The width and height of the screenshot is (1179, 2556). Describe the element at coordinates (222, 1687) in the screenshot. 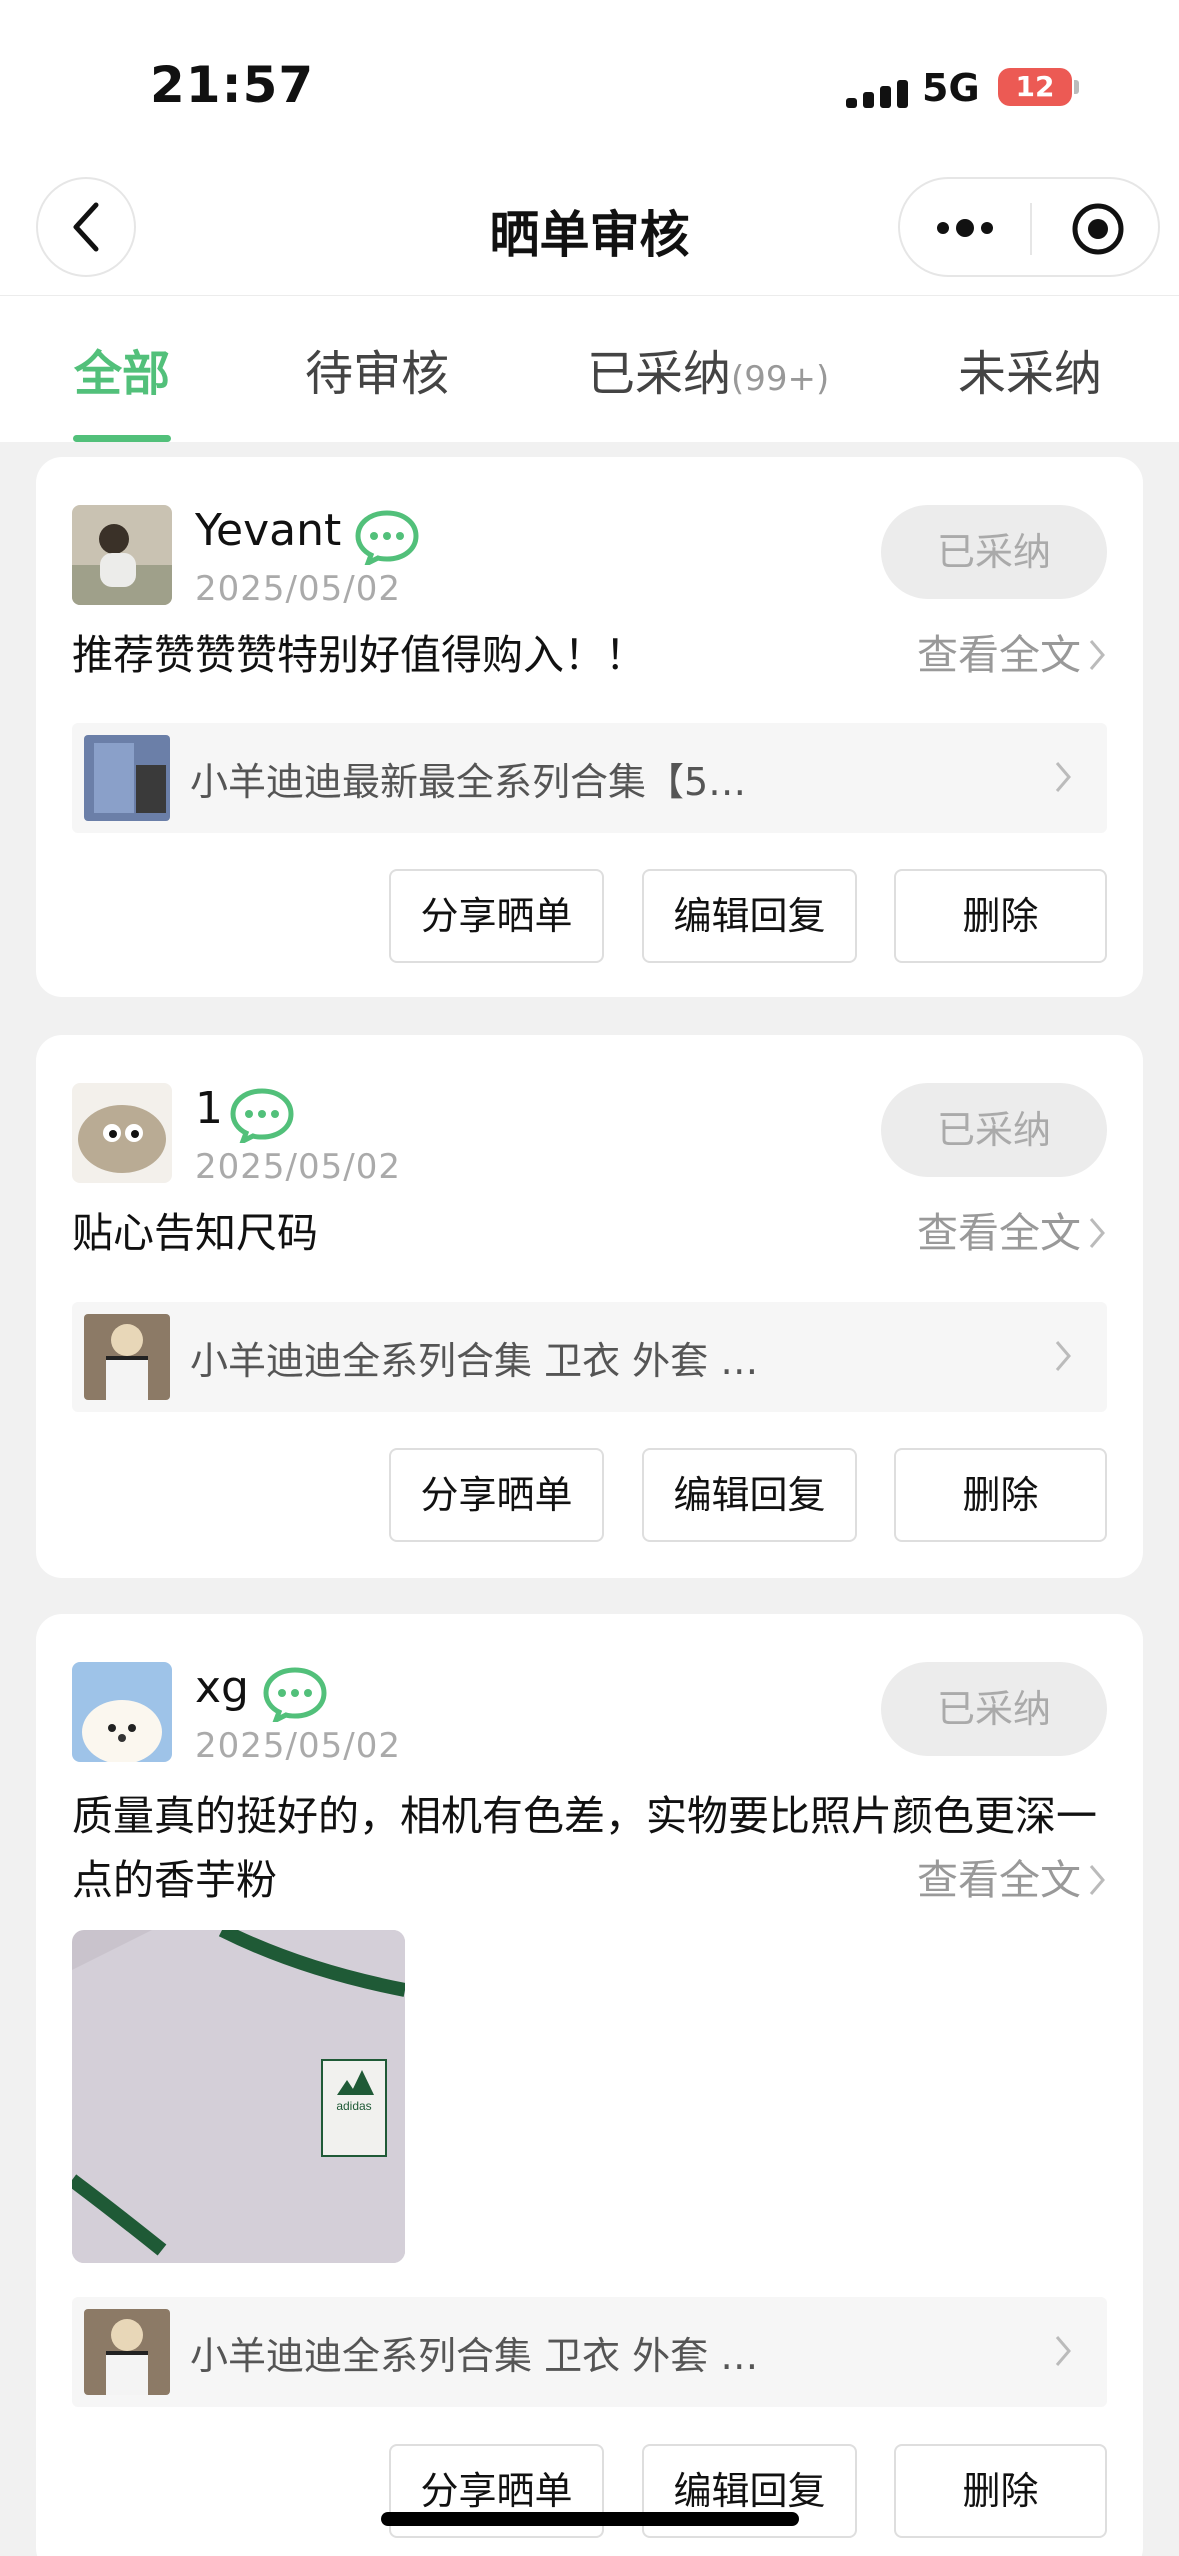

I see `username: xg` at that location.